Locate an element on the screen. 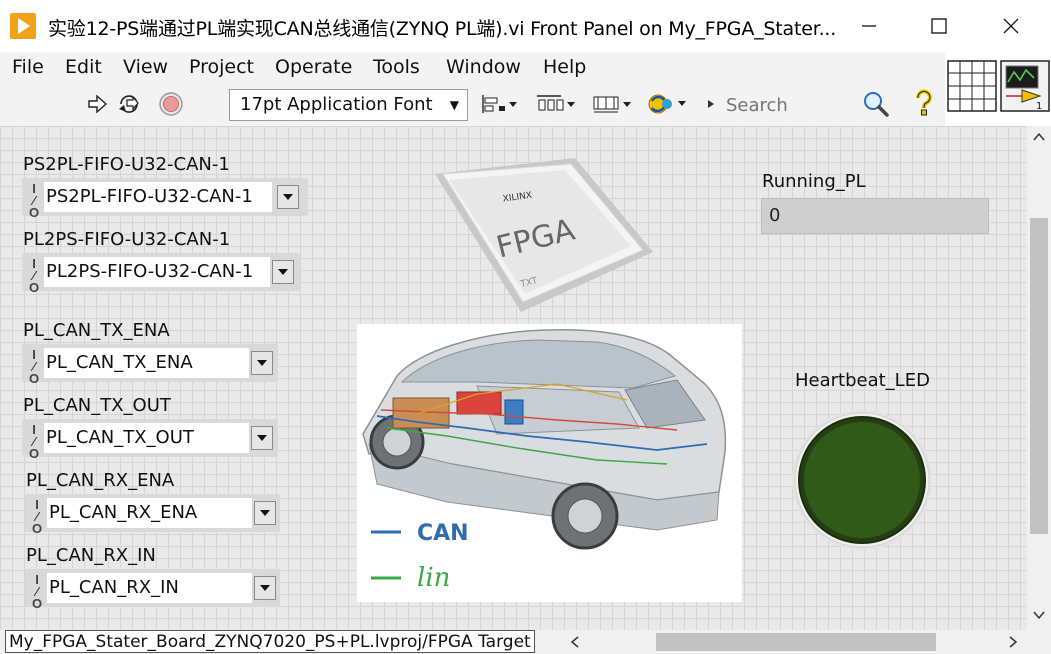 The width and height of the screenshot is (1051, 654). maximize-icon is located at coordinates (939, 26).